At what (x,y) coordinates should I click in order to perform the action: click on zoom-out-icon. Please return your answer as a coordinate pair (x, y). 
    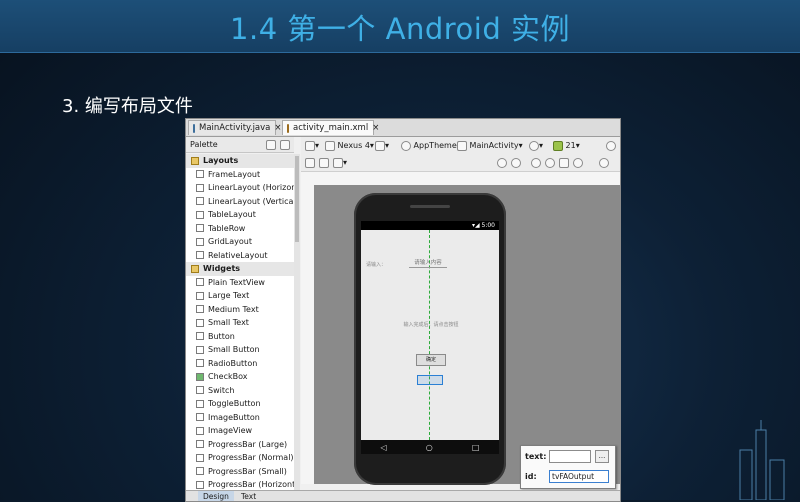
    Looking at the image, I should click on (550, 162).